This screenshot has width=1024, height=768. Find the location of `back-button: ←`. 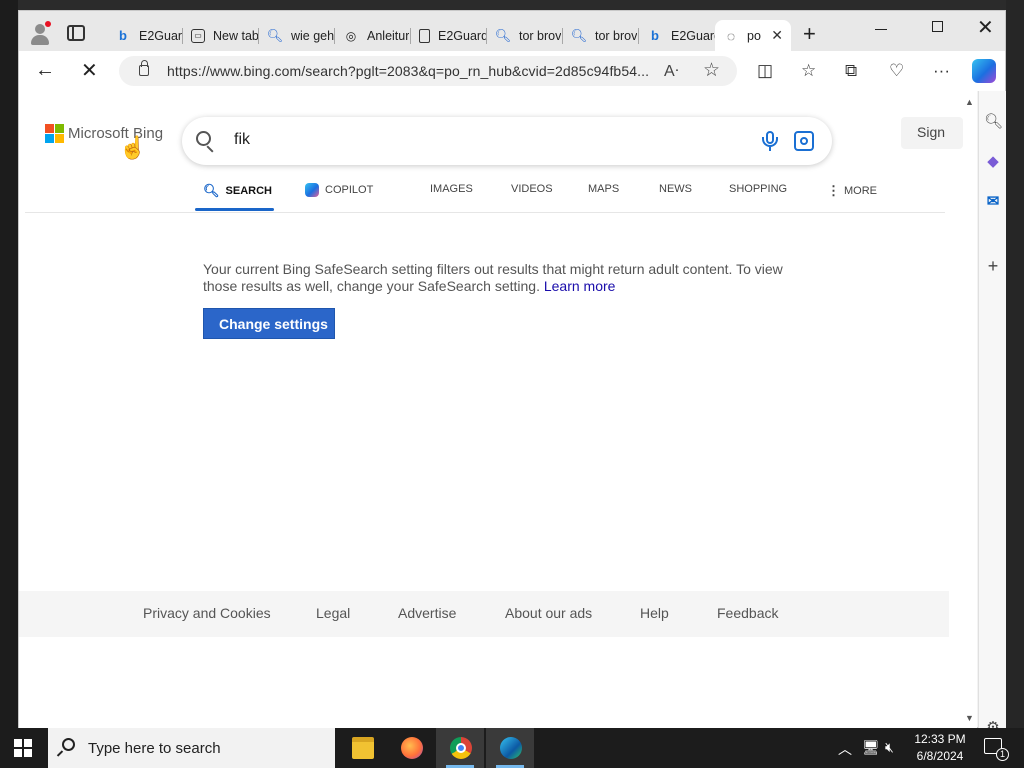

back-button: ← is located at coordinates (45, 70).